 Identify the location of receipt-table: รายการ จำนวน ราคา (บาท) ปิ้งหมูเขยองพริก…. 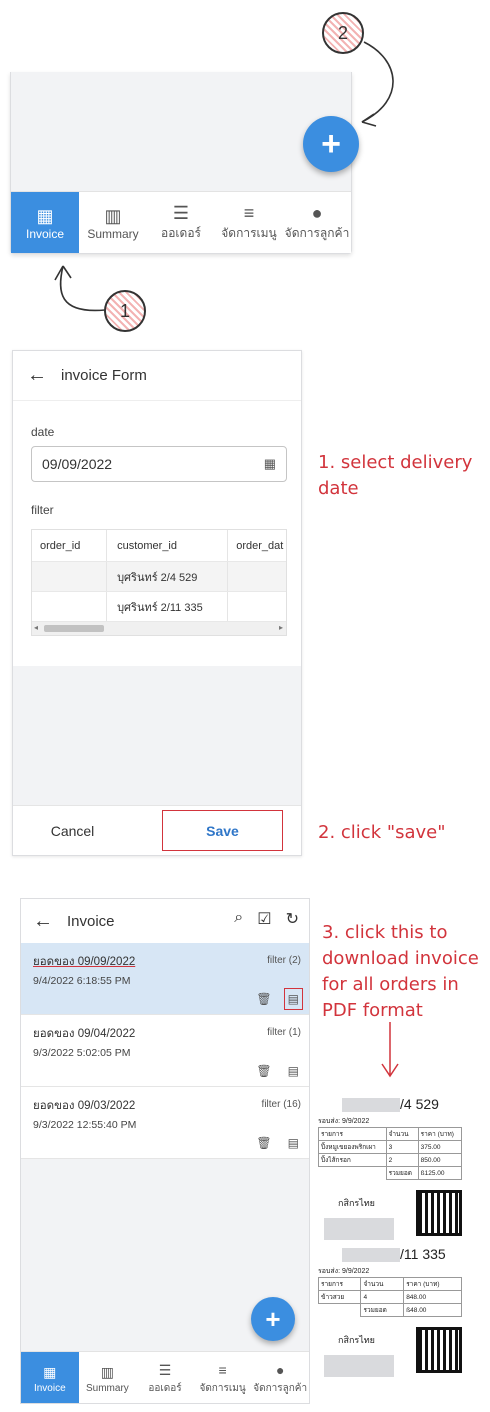
(390, 1153).